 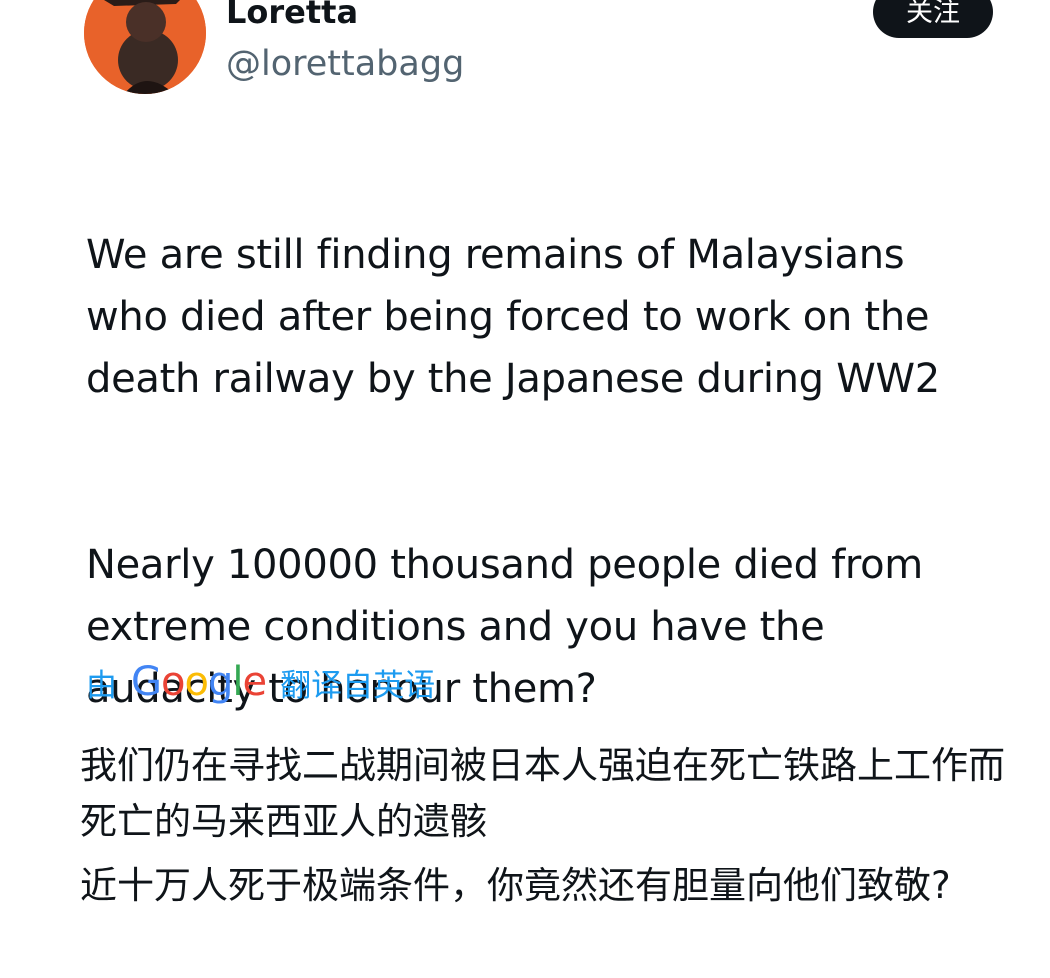 What do you see at coordinates (101, 685) in the screenshot?
I see `translation-prefix: 由` at bounding box center [101, 685].